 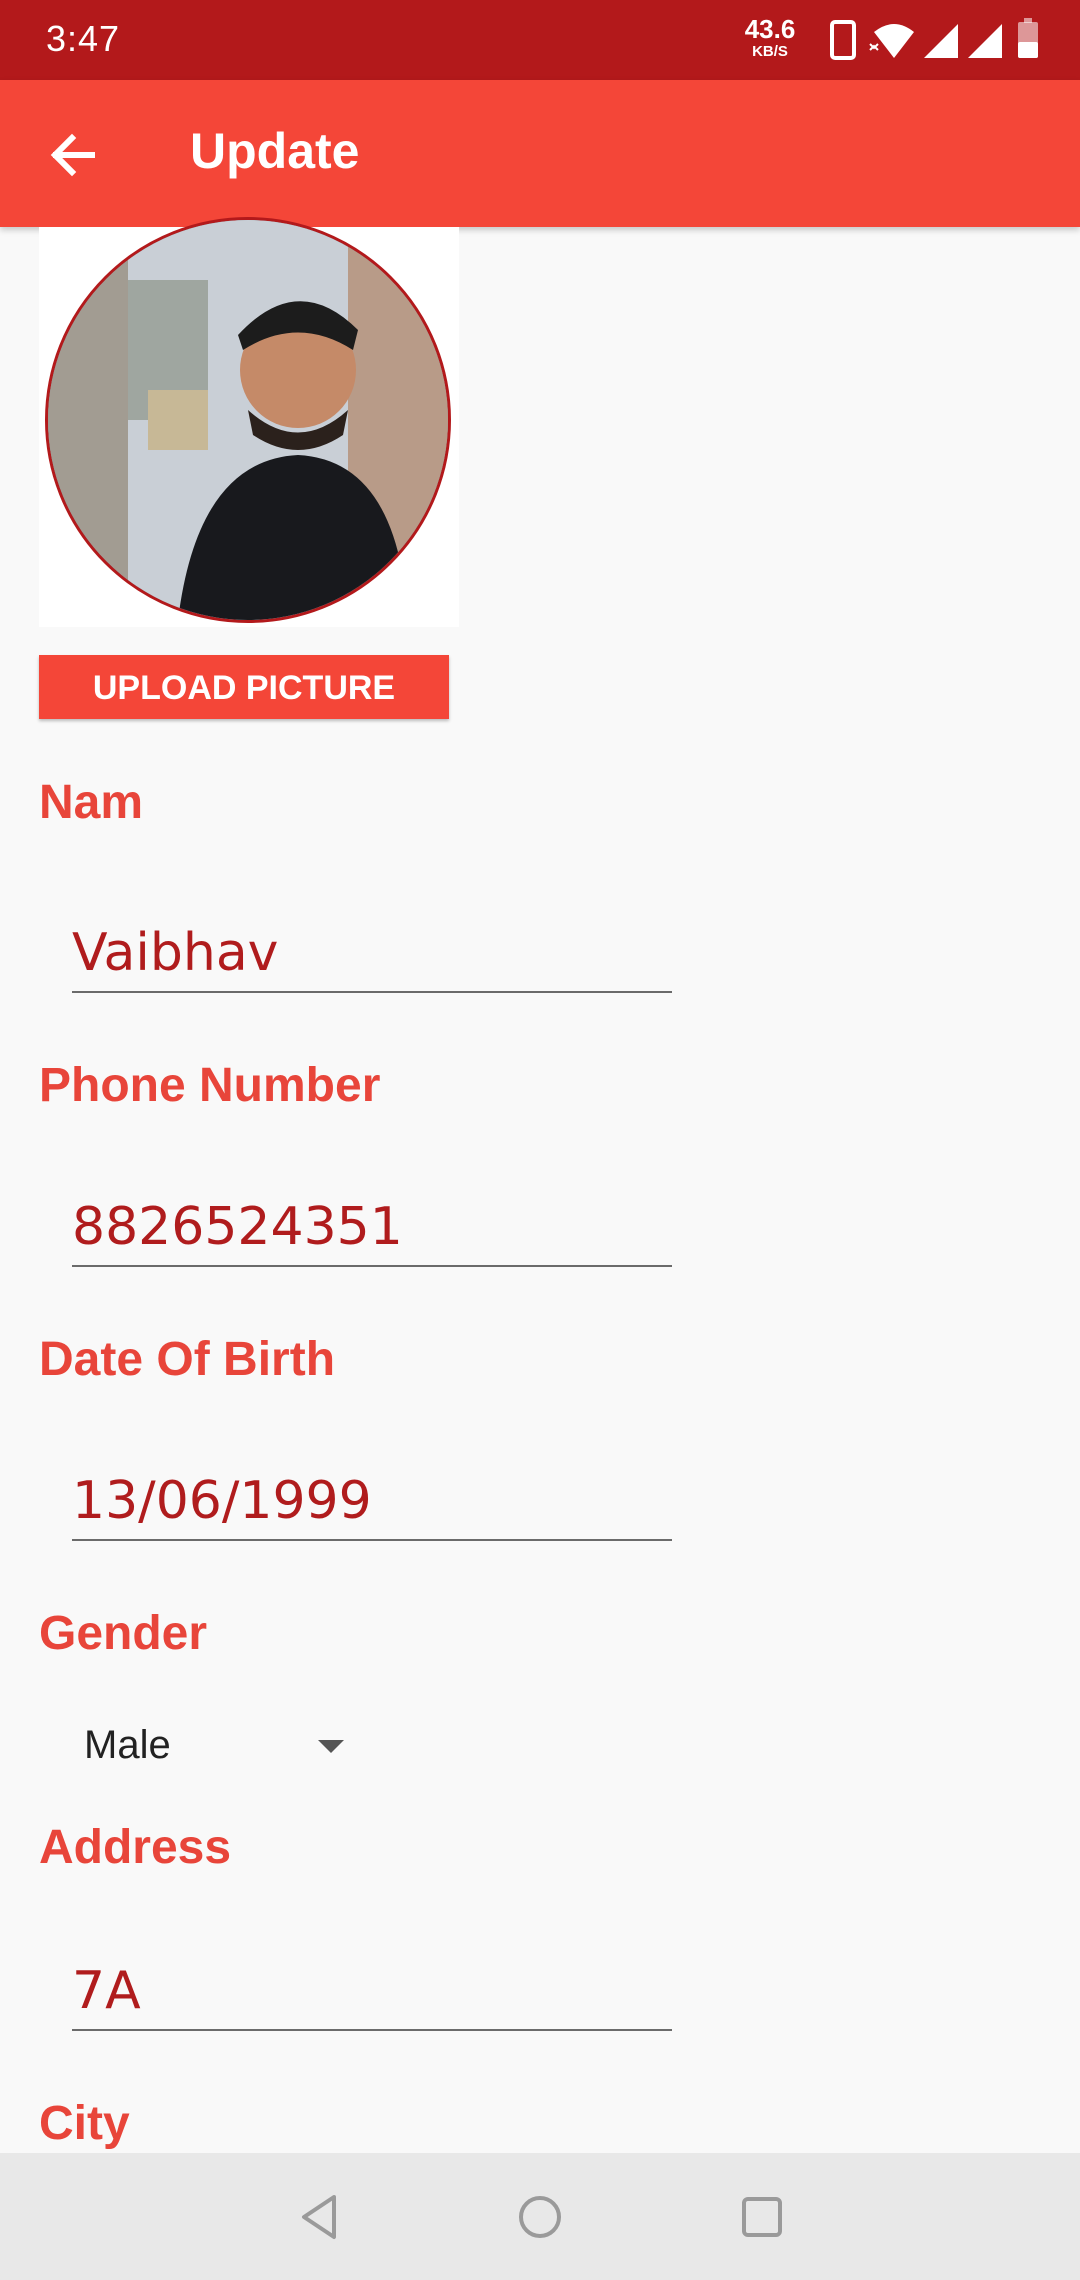 What do you see at coordinates (187, 1359) in the screenshot?
I see `dob-label: Date Of Birth` at bounding box center [187, 1359].